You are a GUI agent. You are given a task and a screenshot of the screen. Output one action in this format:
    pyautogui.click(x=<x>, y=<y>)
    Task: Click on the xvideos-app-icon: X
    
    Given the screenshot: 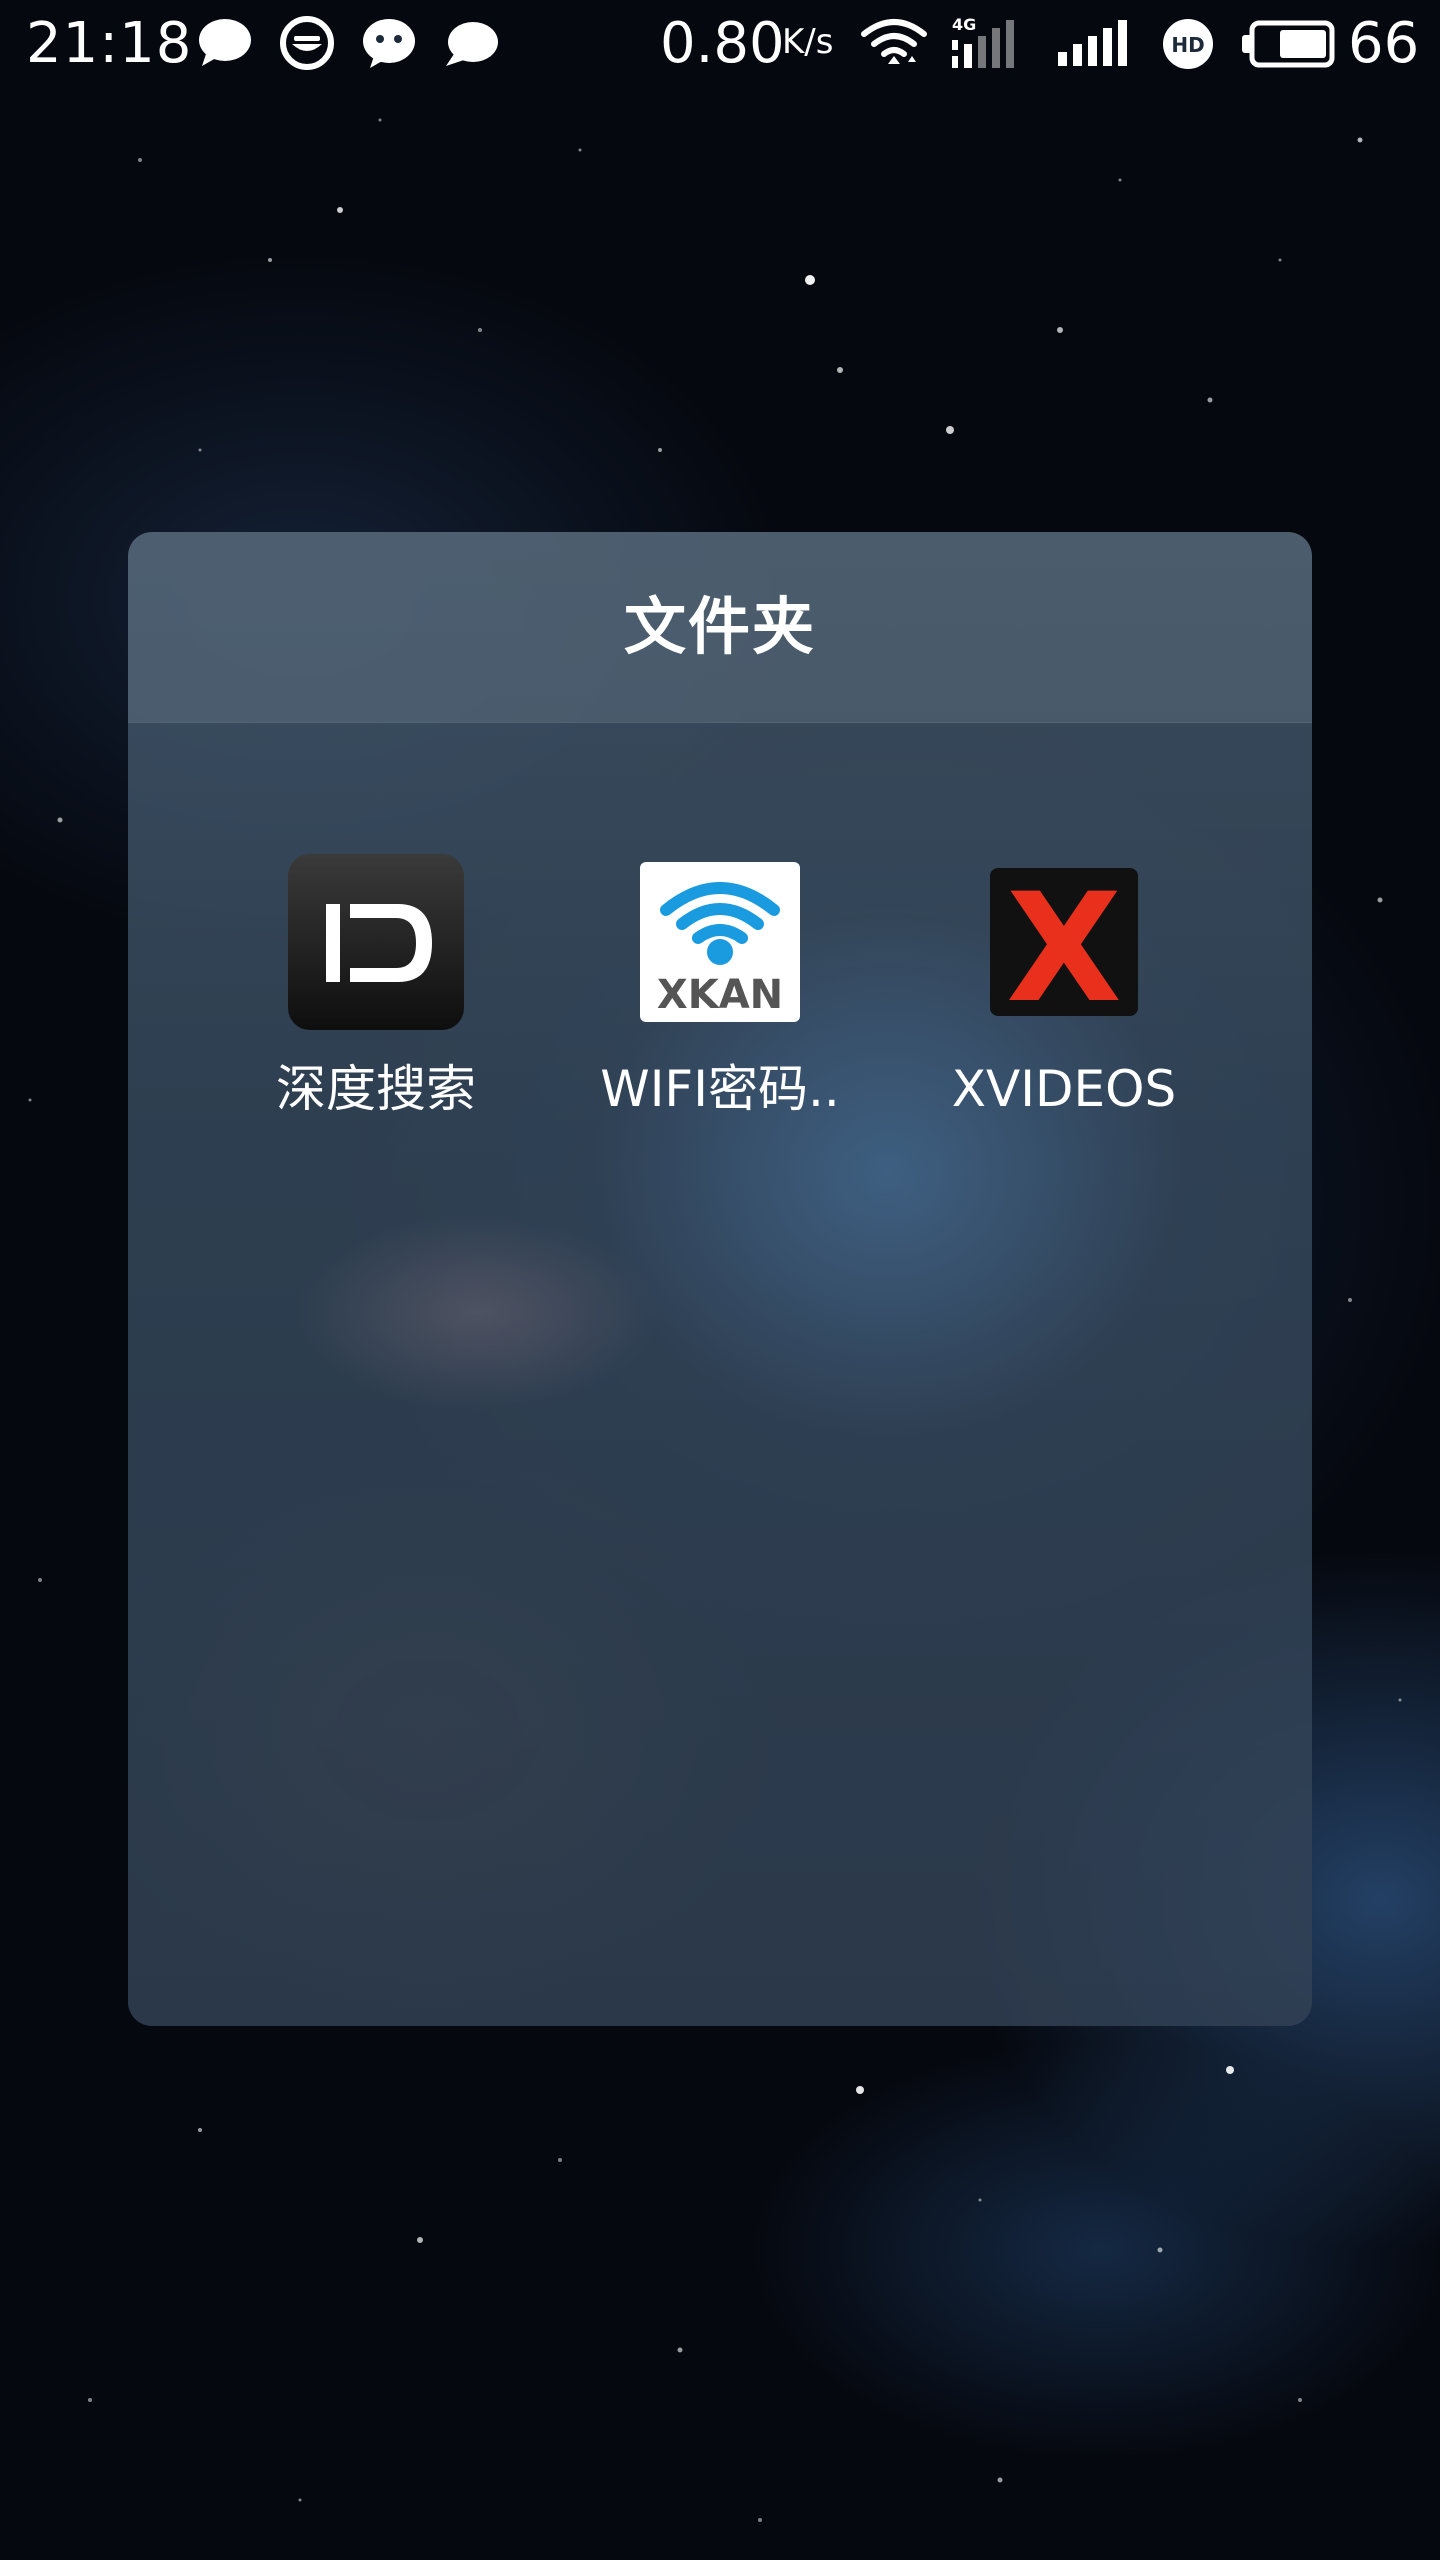 What is the action you would take?
    pyautogui.click(x=1064, y=942)
    